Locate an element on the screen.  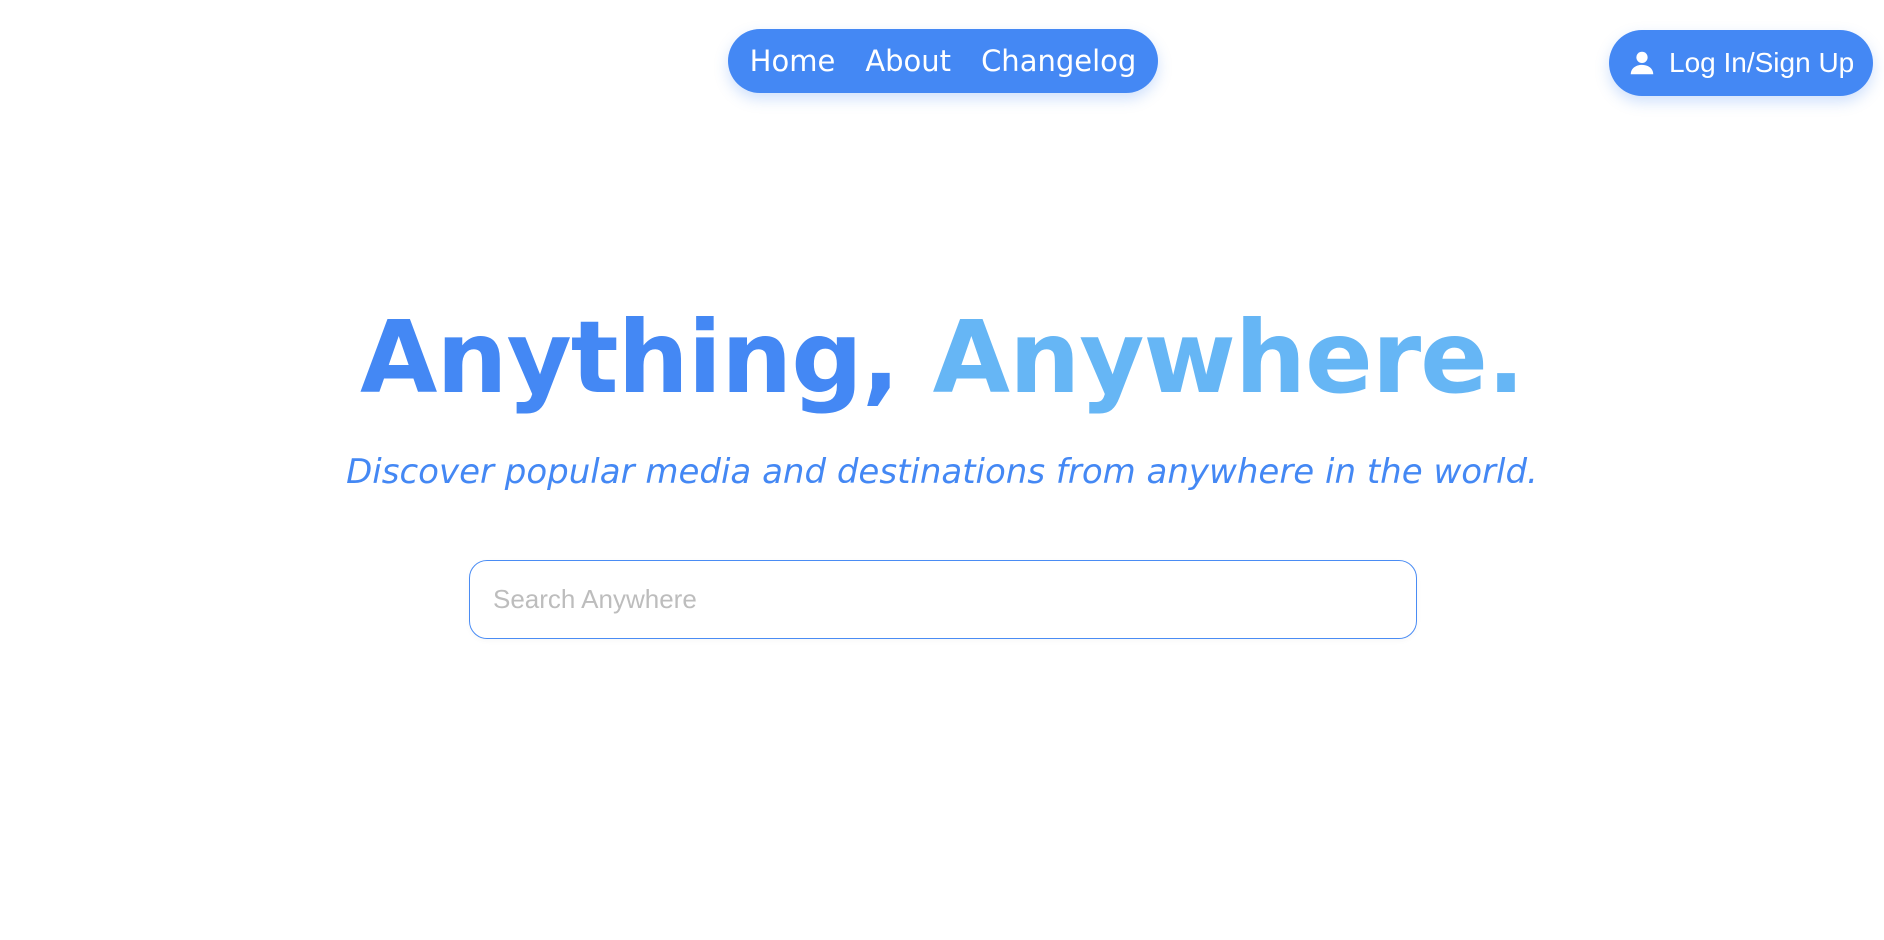
main-nav: Home About Changelog is located at coordinates (943, 61).